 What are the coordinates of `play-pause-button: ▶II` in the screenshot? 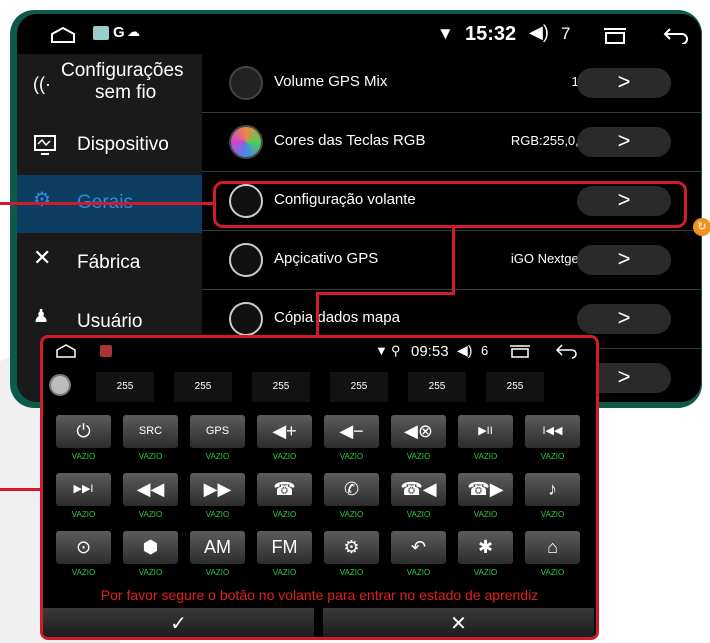 It's located at (485, 431).